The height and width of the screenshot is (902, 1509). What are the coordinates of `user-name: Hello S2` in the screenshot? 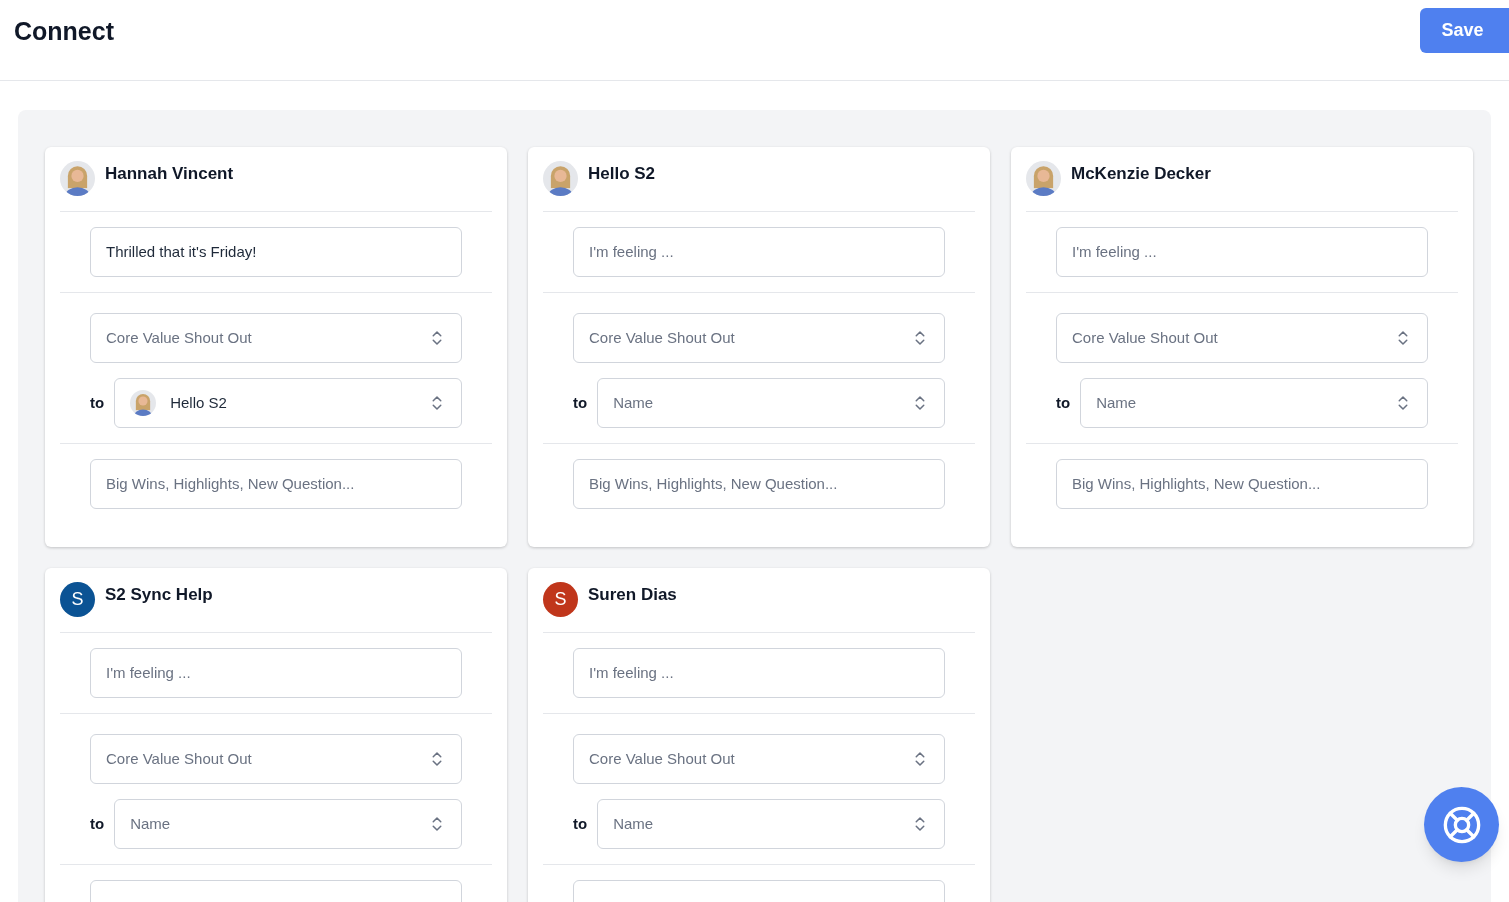 It's located at (622, 173).